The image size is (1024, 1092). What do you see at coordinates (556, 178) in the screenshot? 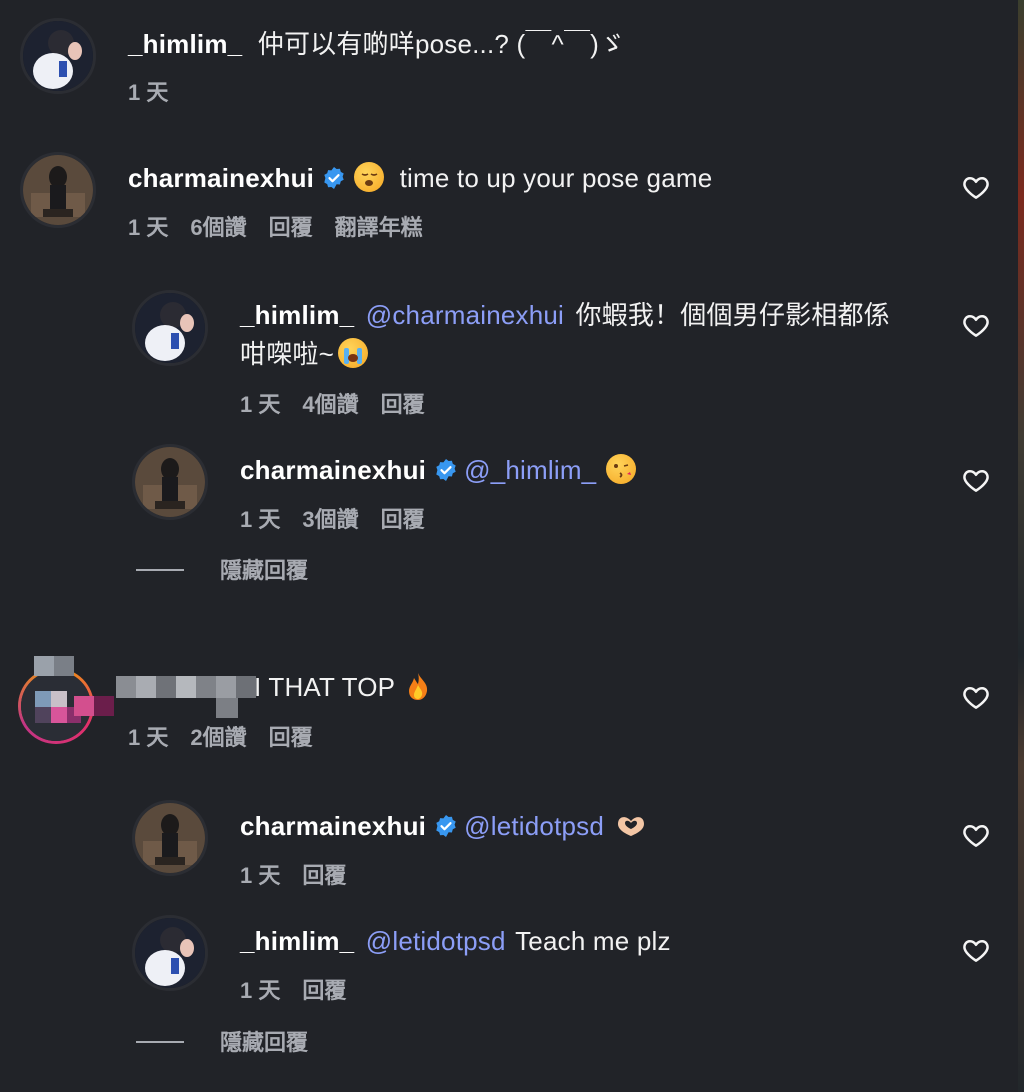
I see `comment-text: time to up your pose game` at bounding box center [556, 178].